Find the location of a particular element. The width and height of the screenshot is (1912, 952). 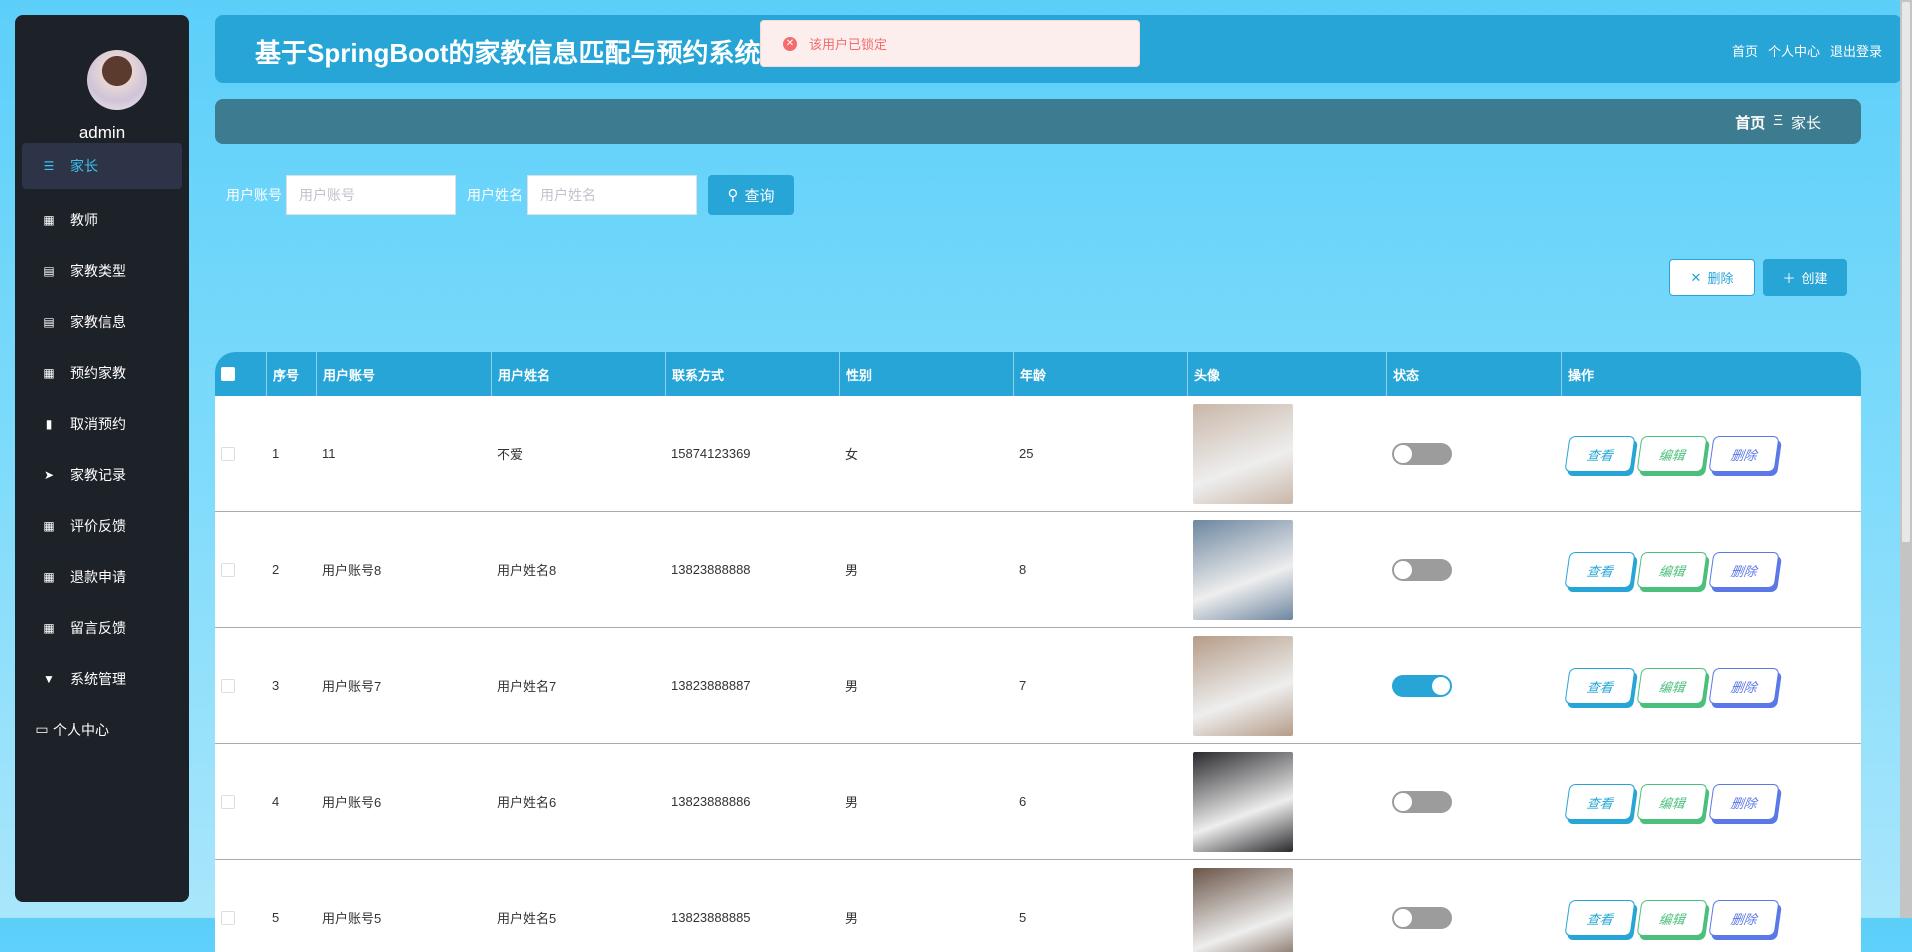

sidebar-item-label: 家教信息 is located at coordinates (98, 322).